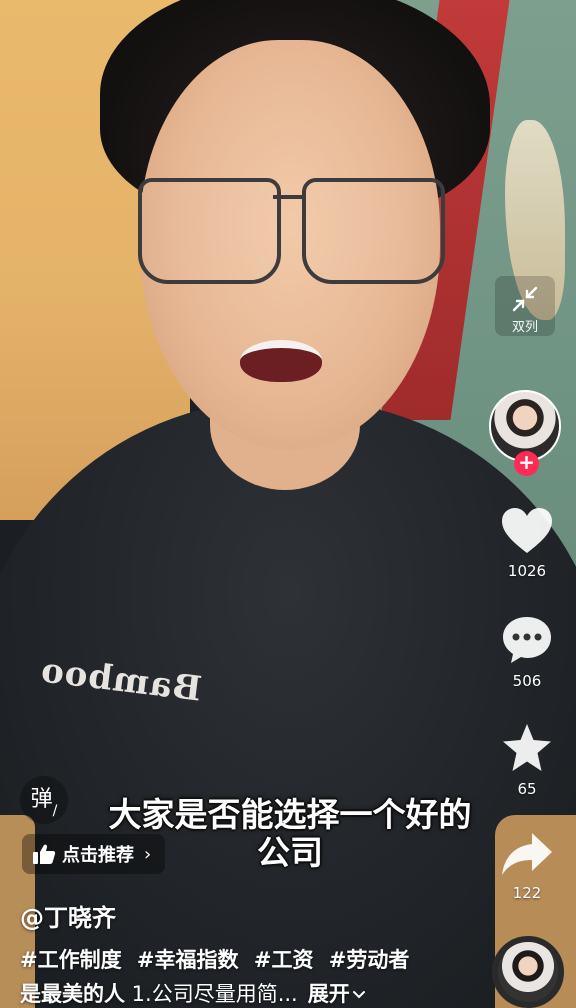  I want to click on hashtag-link: #幸福指数, so click(188, 960).